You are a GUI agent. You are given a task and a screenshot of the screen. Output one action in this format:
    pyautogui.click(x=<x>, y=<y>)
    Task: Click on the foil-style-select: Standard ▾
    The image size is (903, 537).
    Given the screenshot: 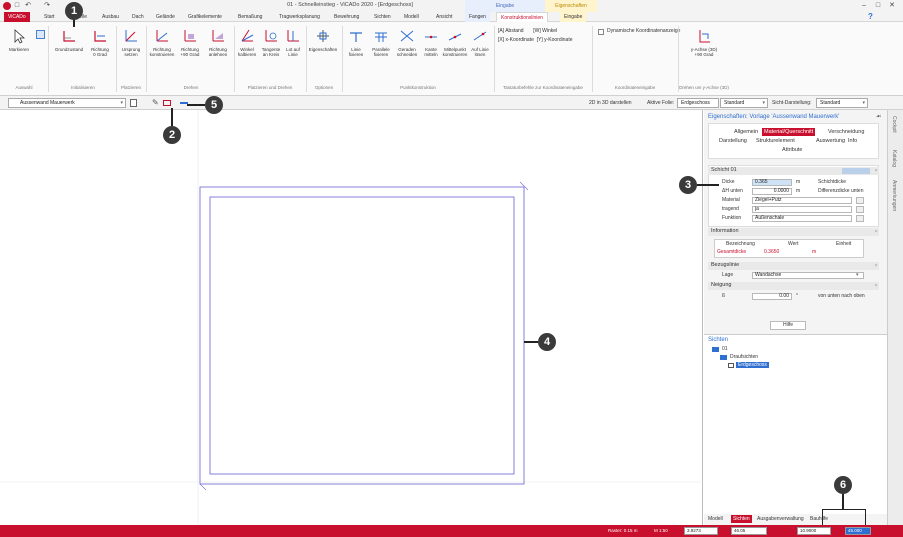 What is the action you would take?
    pyautogui.click(x=744, y=103)
    